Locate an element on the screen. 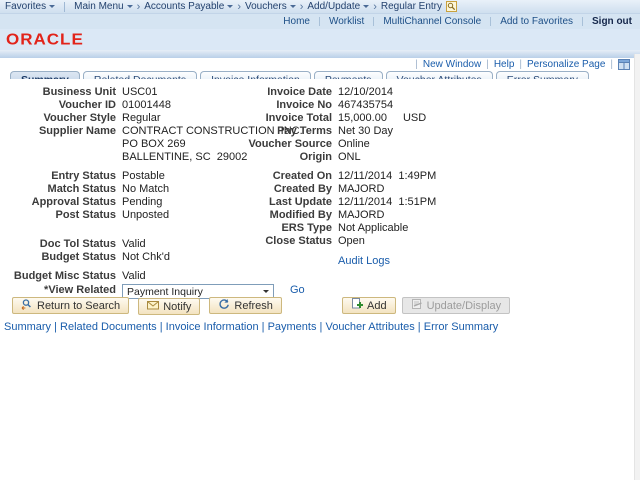  favorites-label: Favorites is located at coordinates (26, 6).